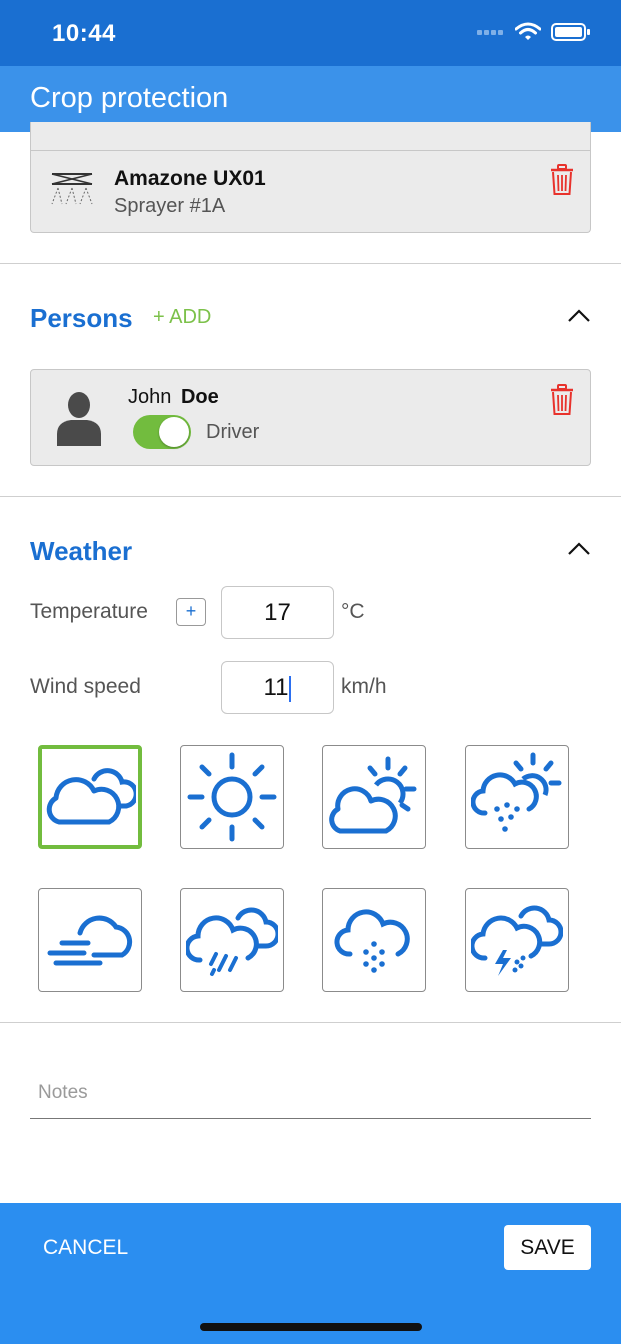 The width and height of the screenshot is (621, 1344). I want to click on notes-placeholder: Notes, so click(63, 1092).